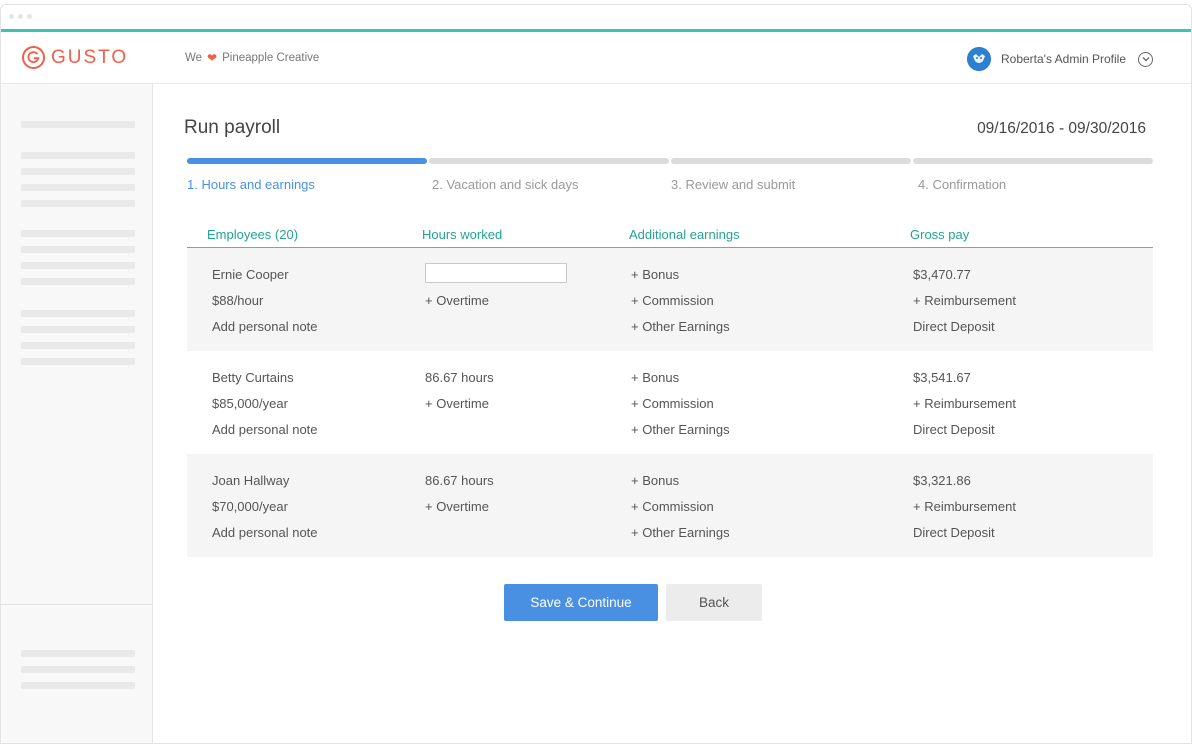 The image size is (1192, 744). What do you see at coordinates (194, 58) in the screenshot?
I see `company-prefix: We` at bounding box center [194, 58].